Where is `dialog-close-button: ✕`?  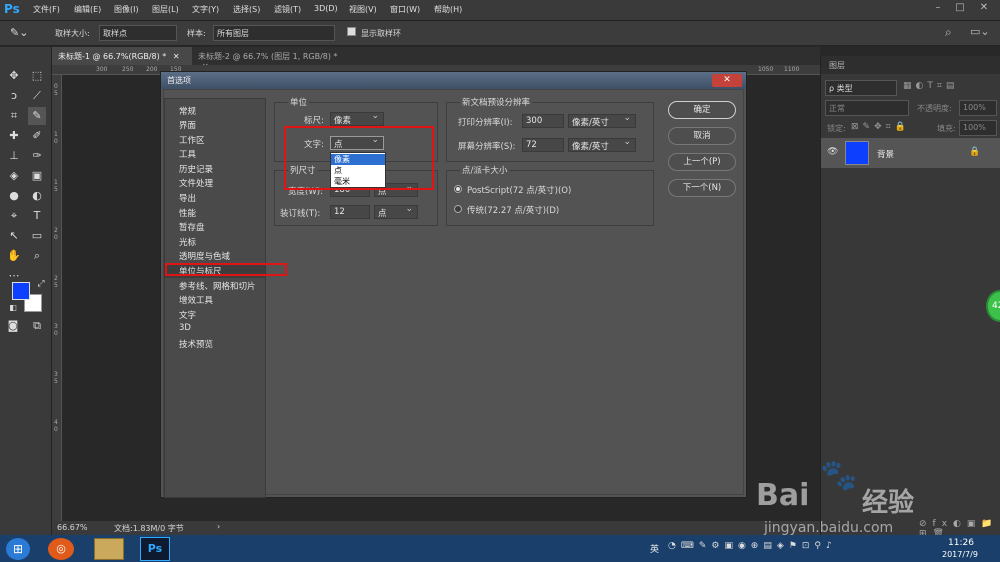
dialog-close-button: ✕ is located at coordinates (727, 80).